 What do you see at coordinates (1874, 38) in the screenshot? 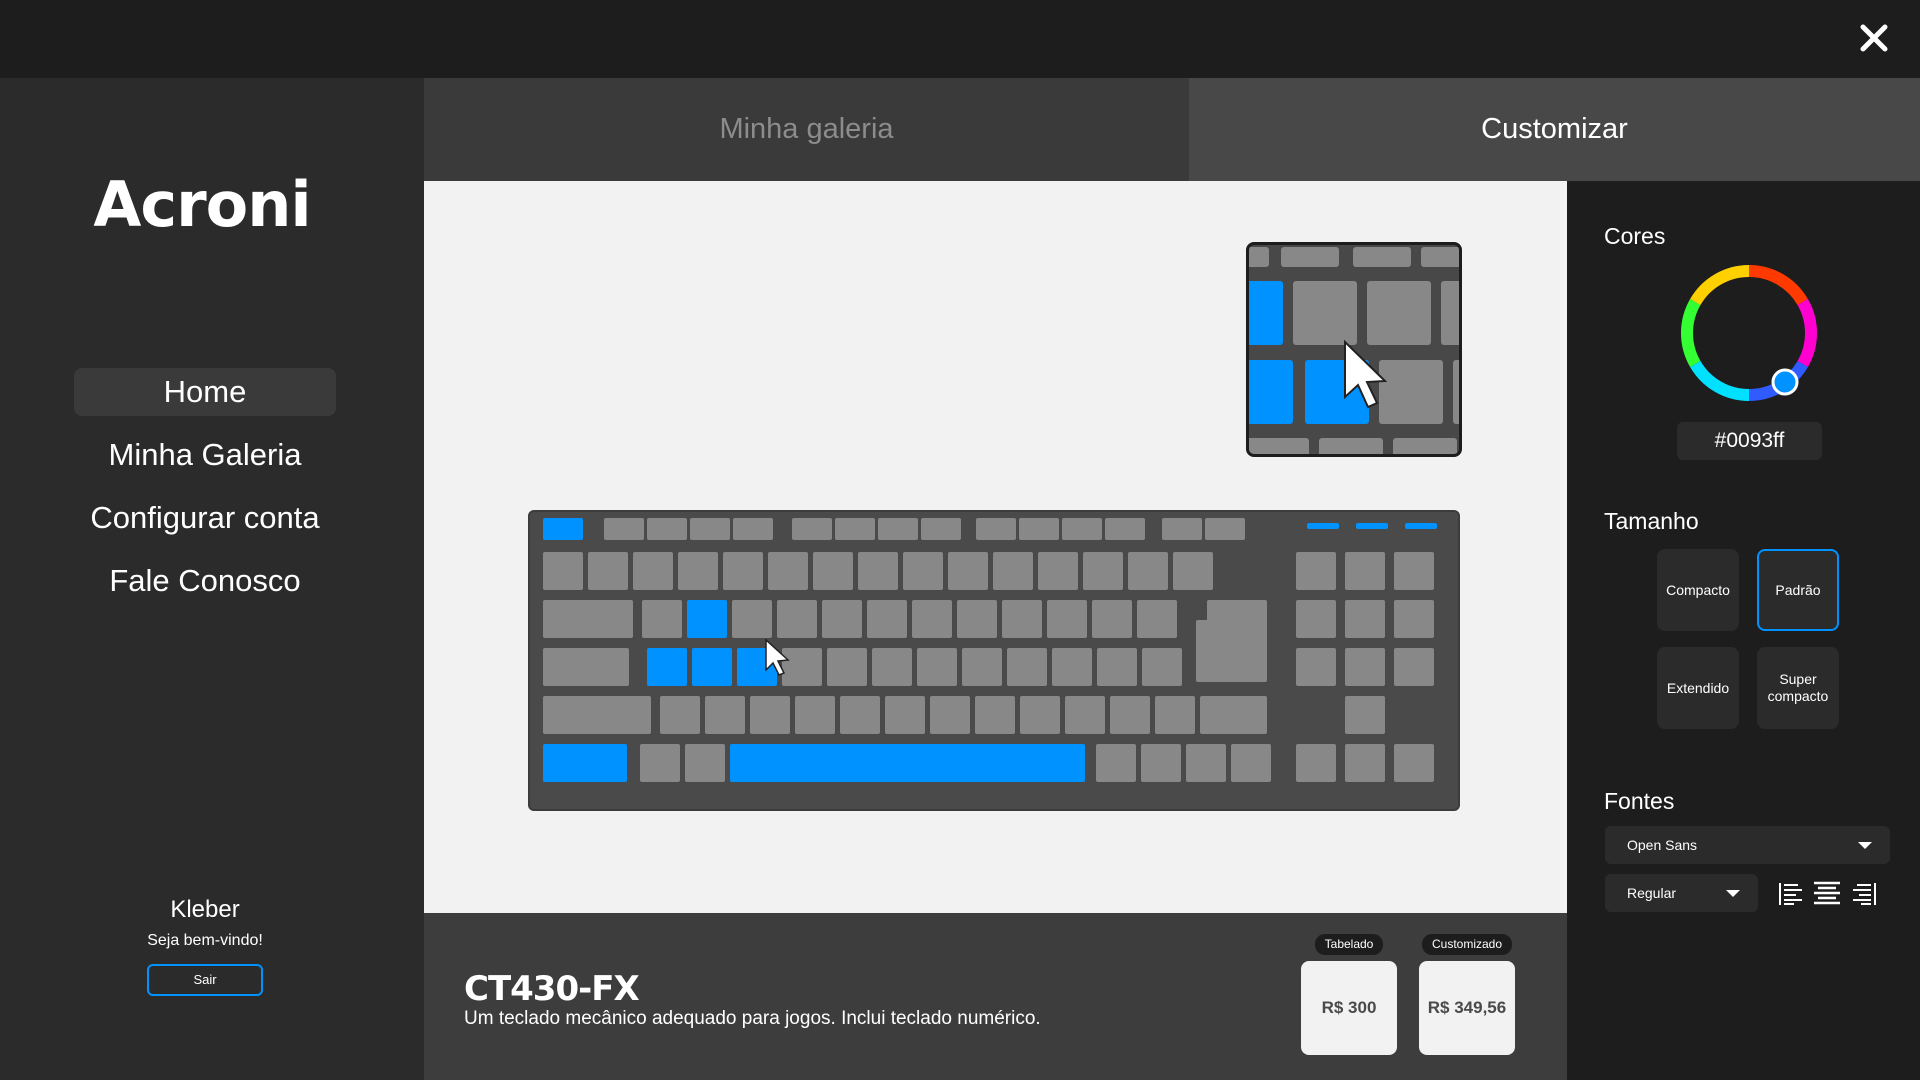
I see `close-button` at bounding box center [1874, 38].